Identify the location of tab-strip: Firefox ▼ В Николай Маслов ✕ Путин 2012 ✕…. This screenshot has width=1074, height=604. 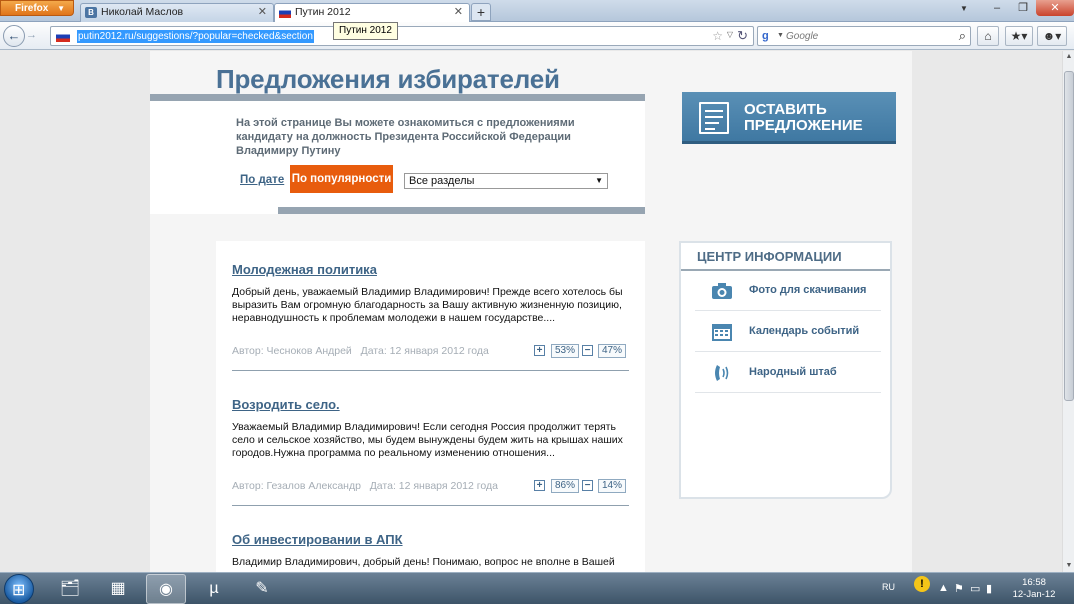
(537, 11).